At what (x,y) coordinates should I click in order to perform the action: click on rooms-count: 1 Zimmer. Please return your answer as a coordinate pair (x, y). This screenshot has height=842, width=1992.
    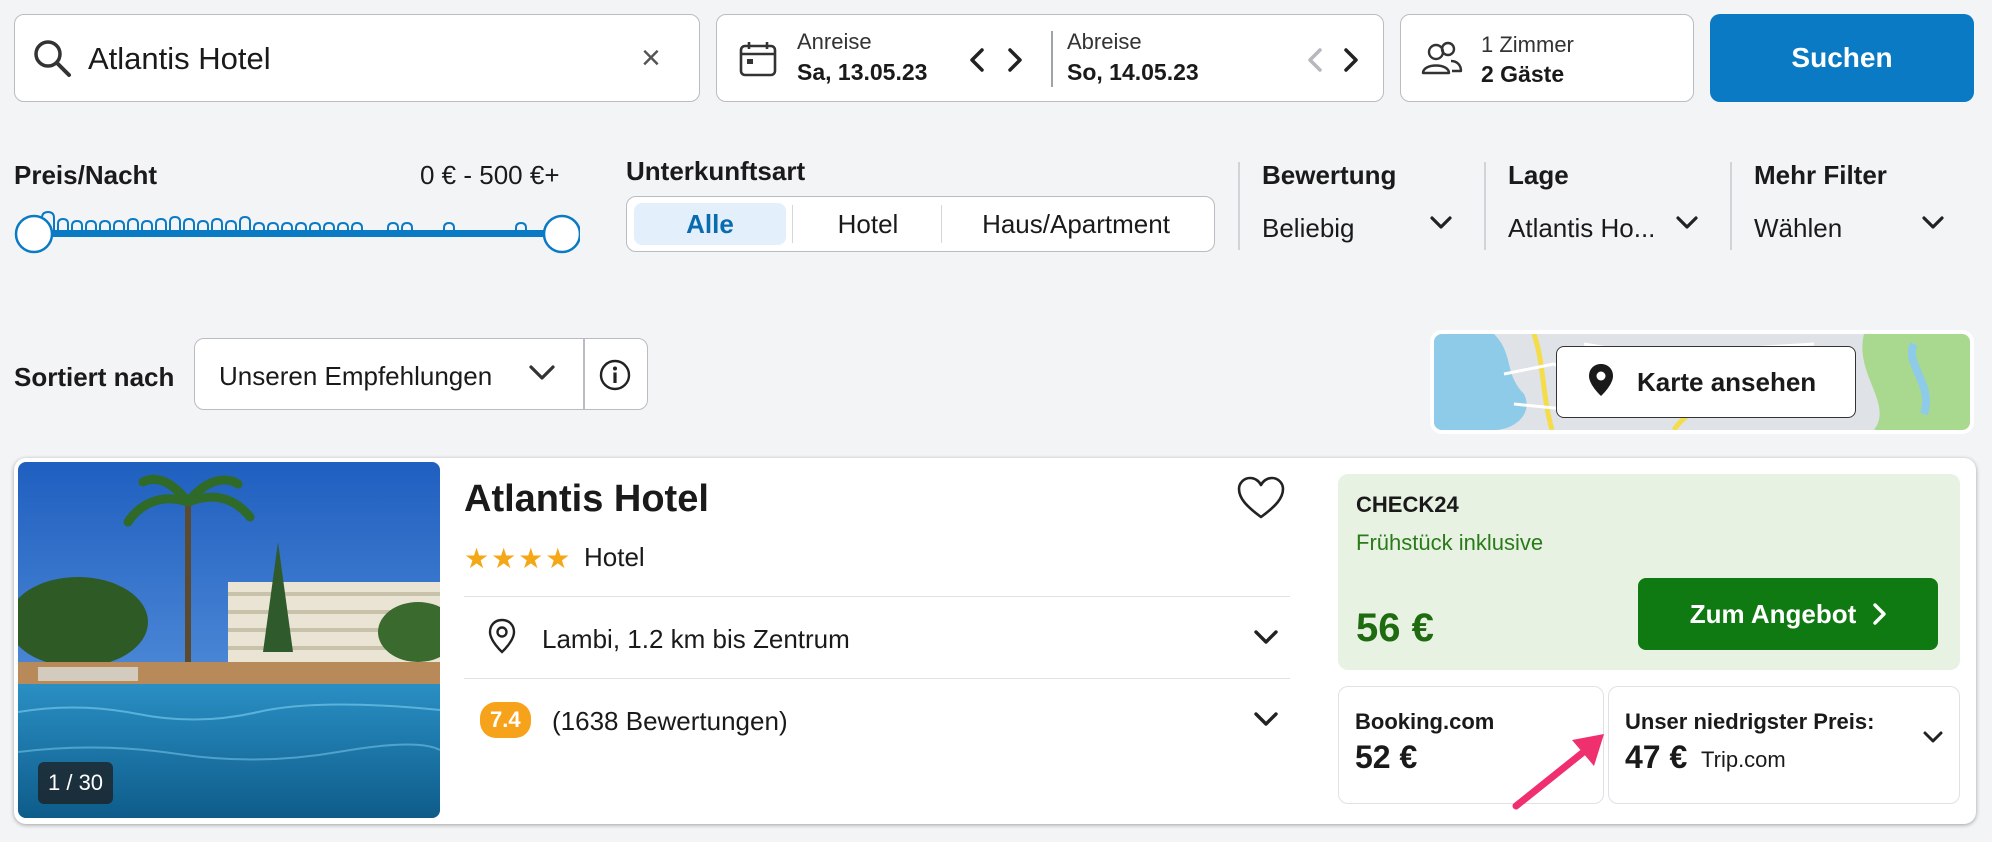
    Looking at the image, I should click on (1527, 44).